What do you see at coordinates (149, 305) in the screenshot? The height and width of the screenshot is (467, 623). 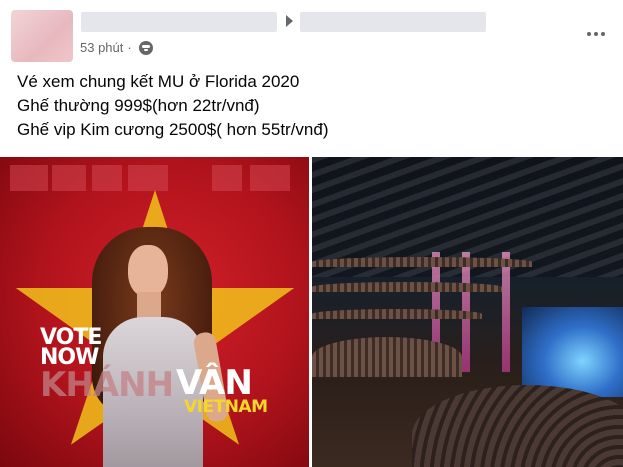 I see `contestant-neck` at bounding box center [149, 305].